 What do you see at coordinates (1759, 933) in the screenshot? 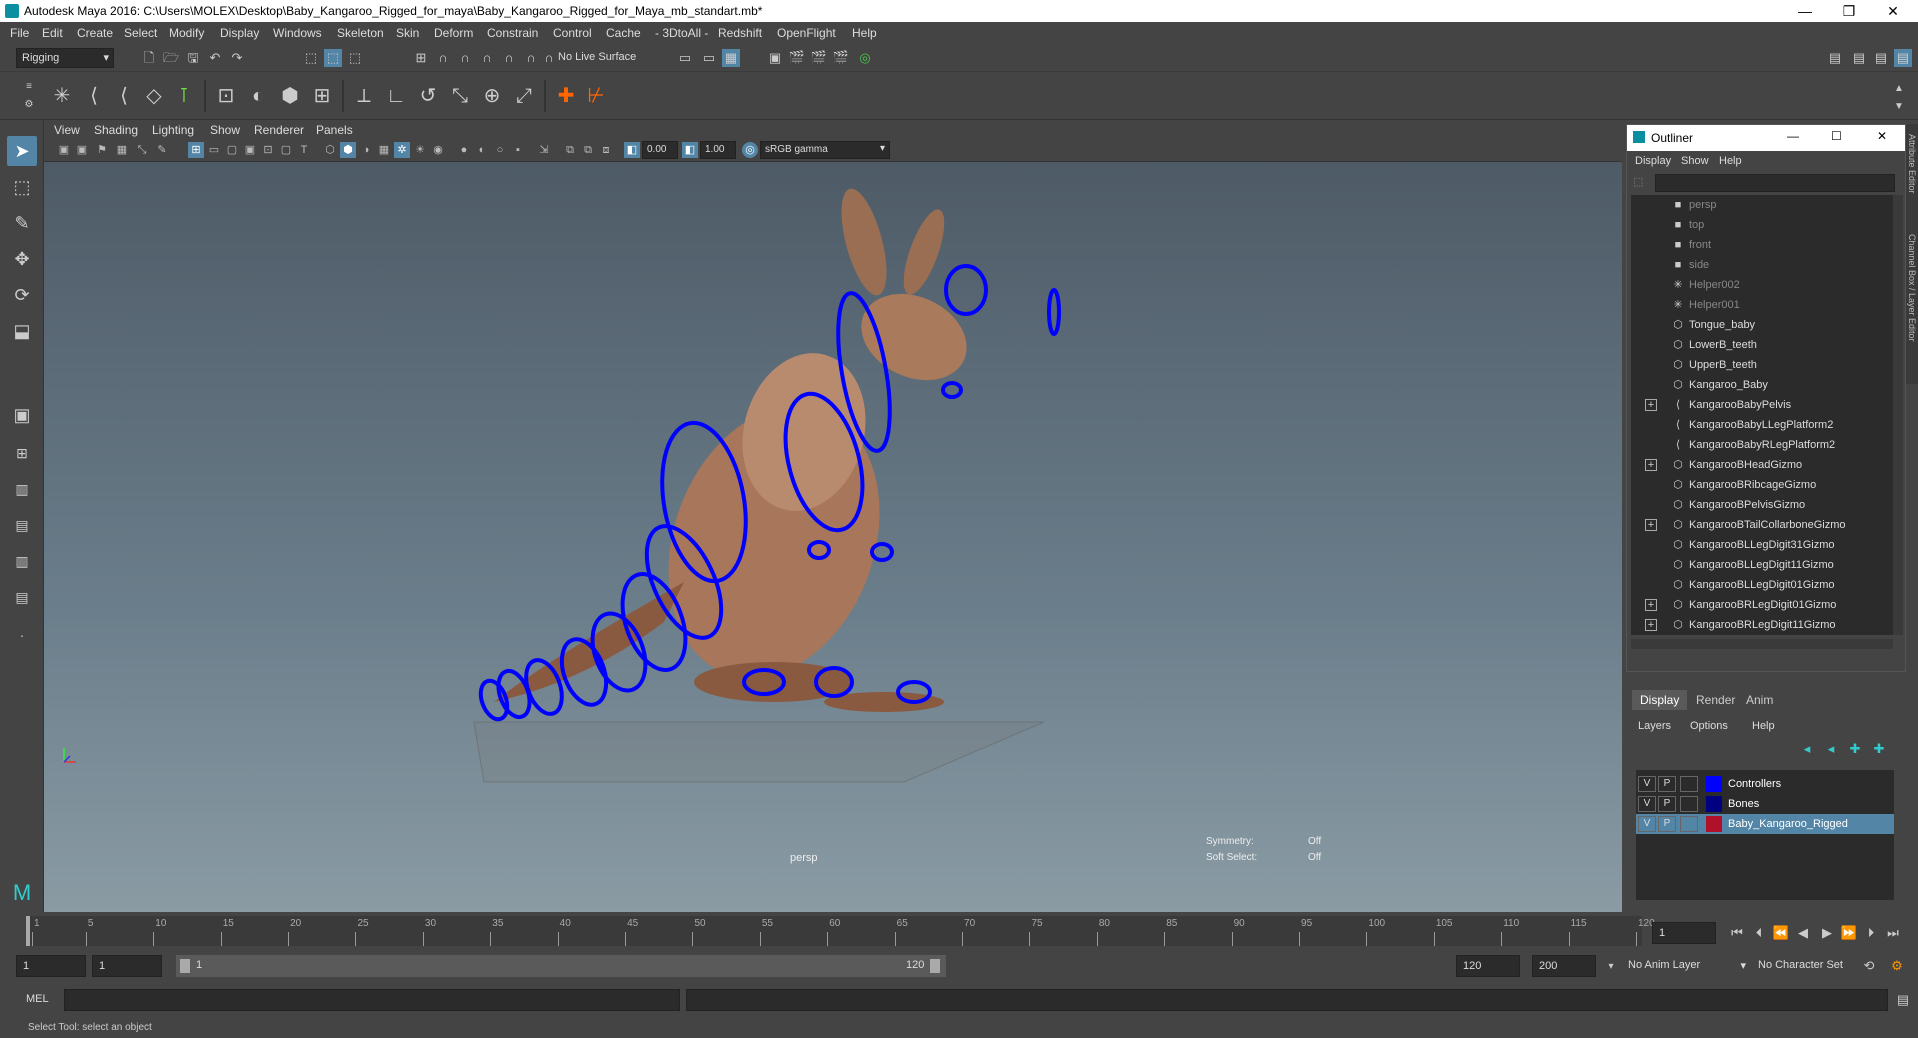
I see `step-back-frame-icon: ⏴` at bounding box center [1759, 933].